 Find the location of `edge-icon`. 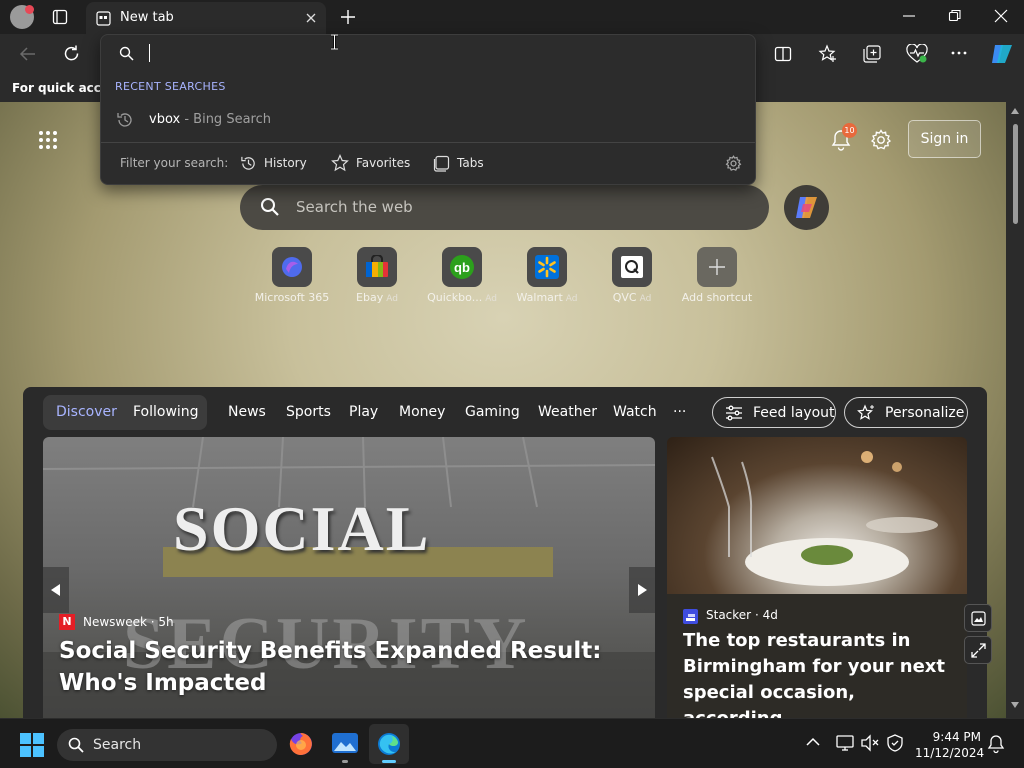

edge-icon is located at coordinates (389, 744).